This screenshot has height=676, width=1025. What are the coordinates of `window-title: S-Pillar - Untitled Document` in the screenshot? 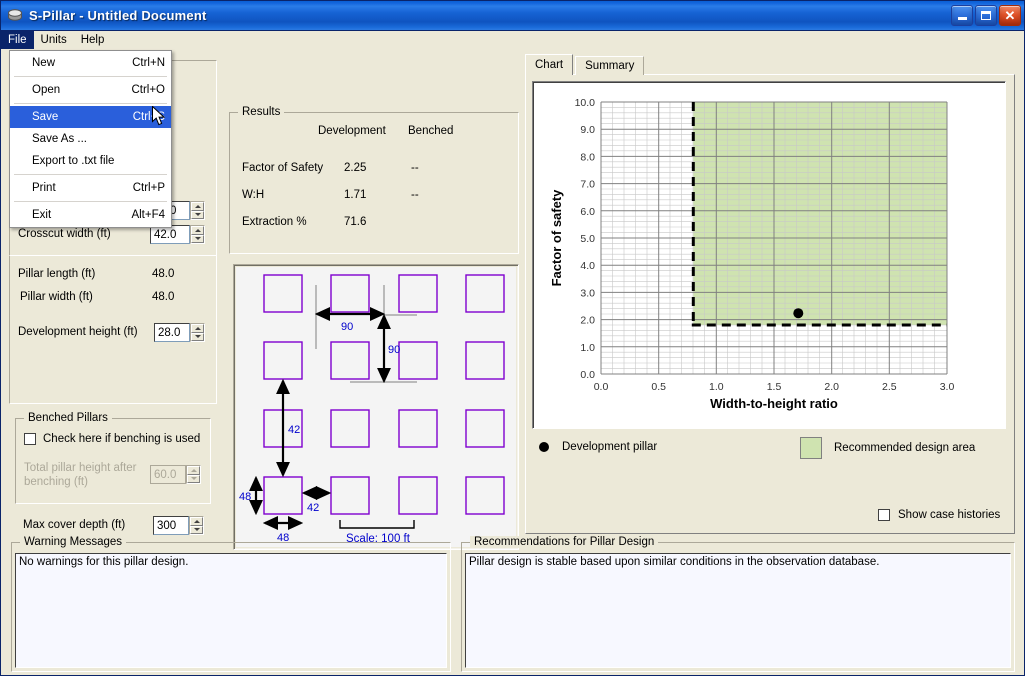 It's located at (118, 15).